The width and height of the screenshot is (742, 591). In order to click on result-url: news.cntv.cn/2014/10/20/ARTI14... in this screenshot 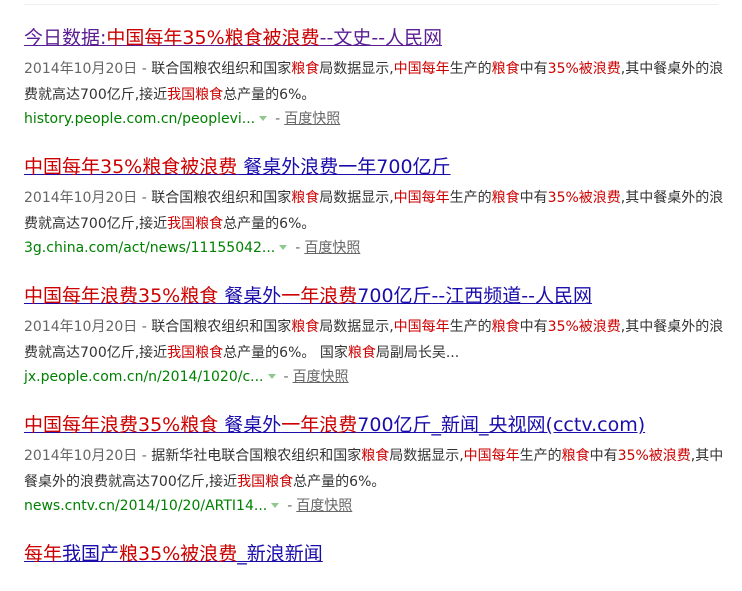, I will do `click(145, 506)`.